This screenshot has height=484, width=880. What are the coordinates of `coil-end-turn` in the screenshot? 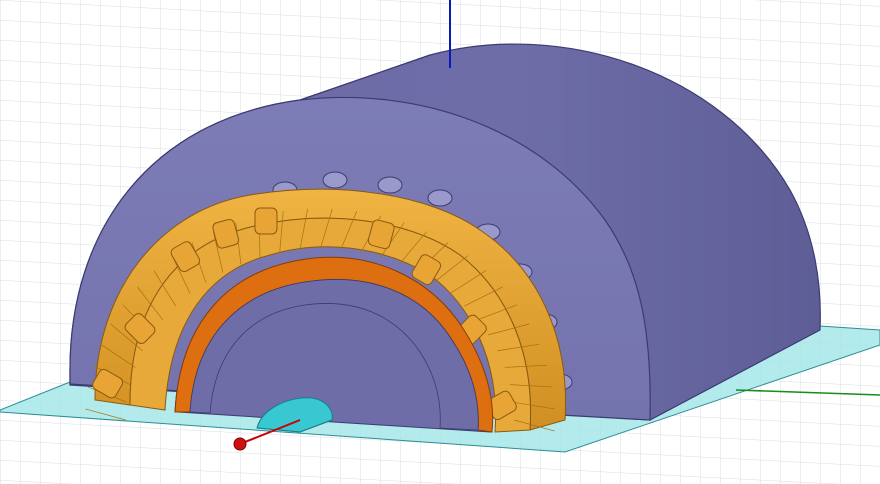 It's located at (266, 221).